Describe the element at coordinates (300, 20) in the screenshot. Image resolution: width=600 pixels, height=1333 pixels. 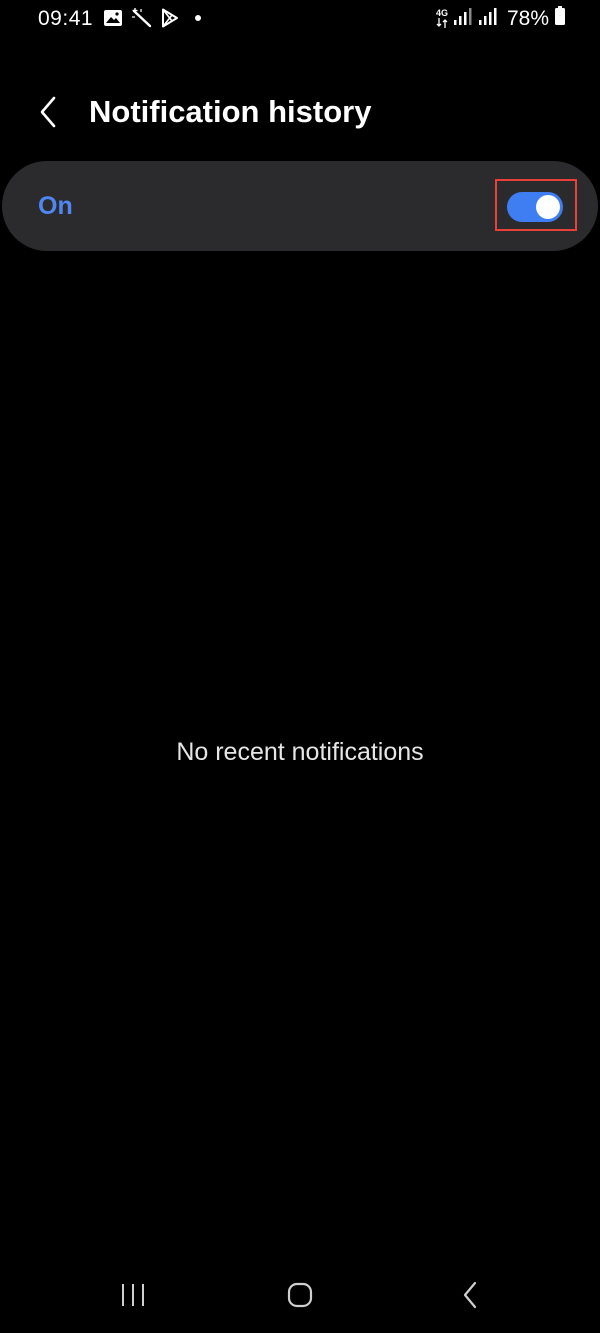
I see `status-bar: 09:41 4G 78%` at that location.